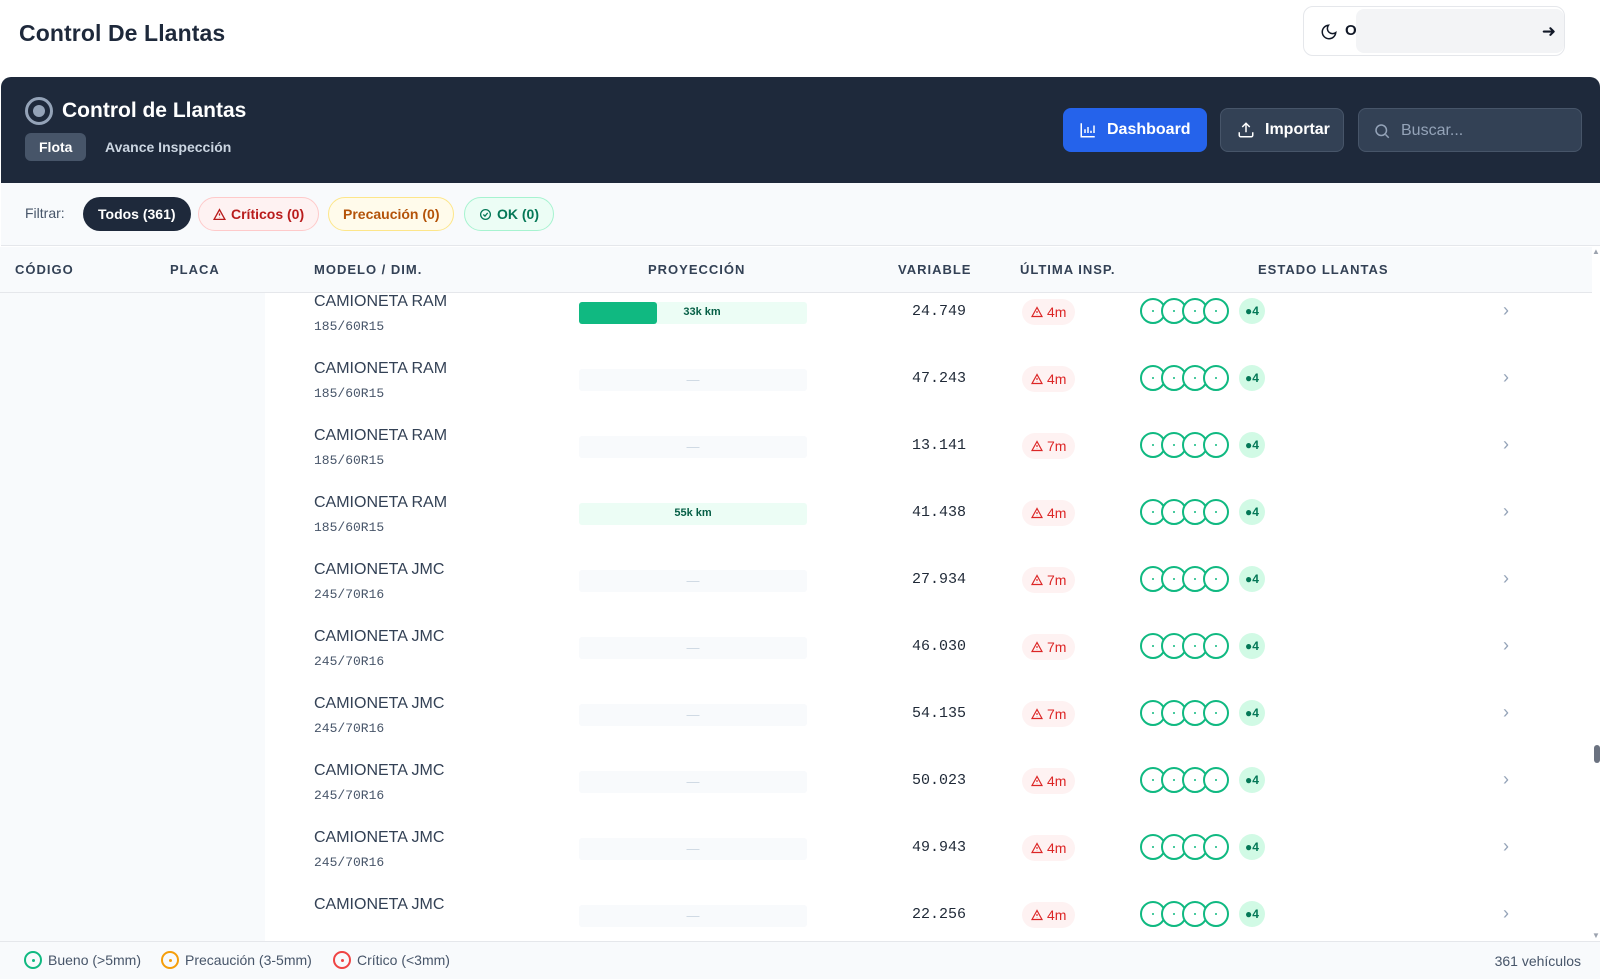 The image size is (1600, 979). I want to click on filter-ok-label: OK (0), so click(518, 214).